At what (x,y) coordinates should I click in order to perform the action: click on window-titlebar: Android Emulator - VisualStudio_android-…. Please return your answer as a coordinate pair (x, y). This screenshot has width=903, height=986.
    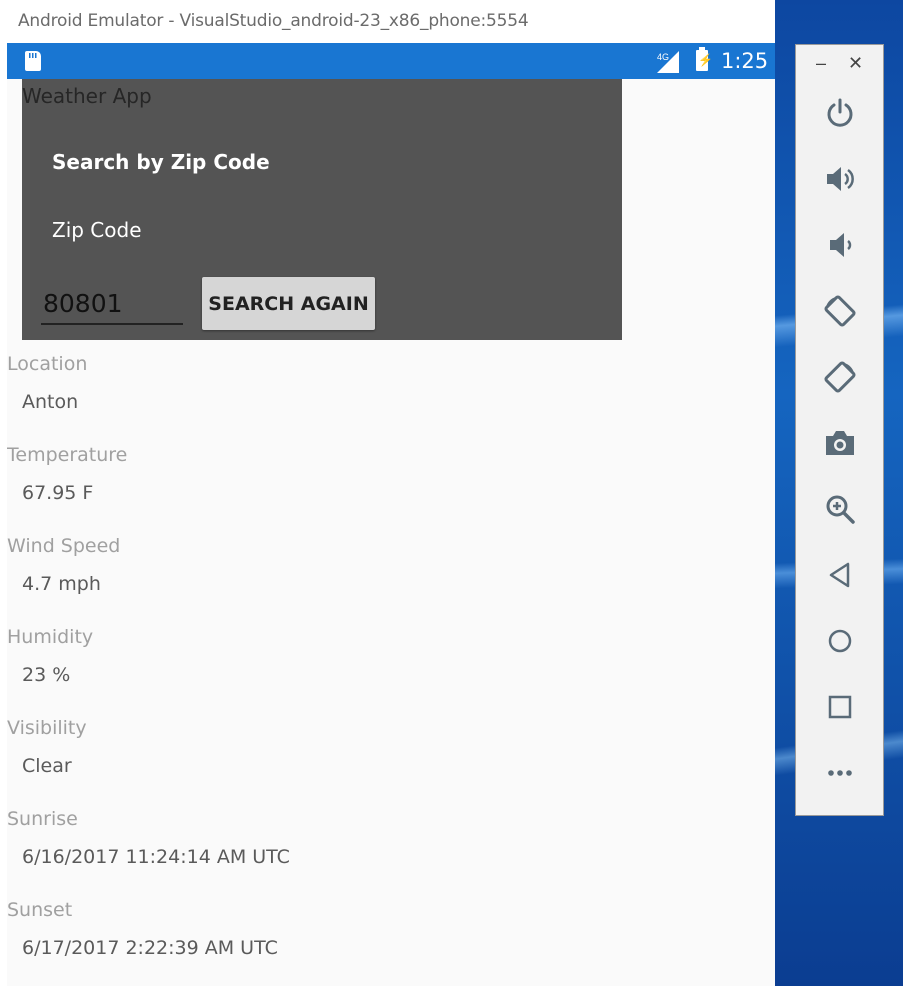
    Looking at the image, I should click on (387, 21).